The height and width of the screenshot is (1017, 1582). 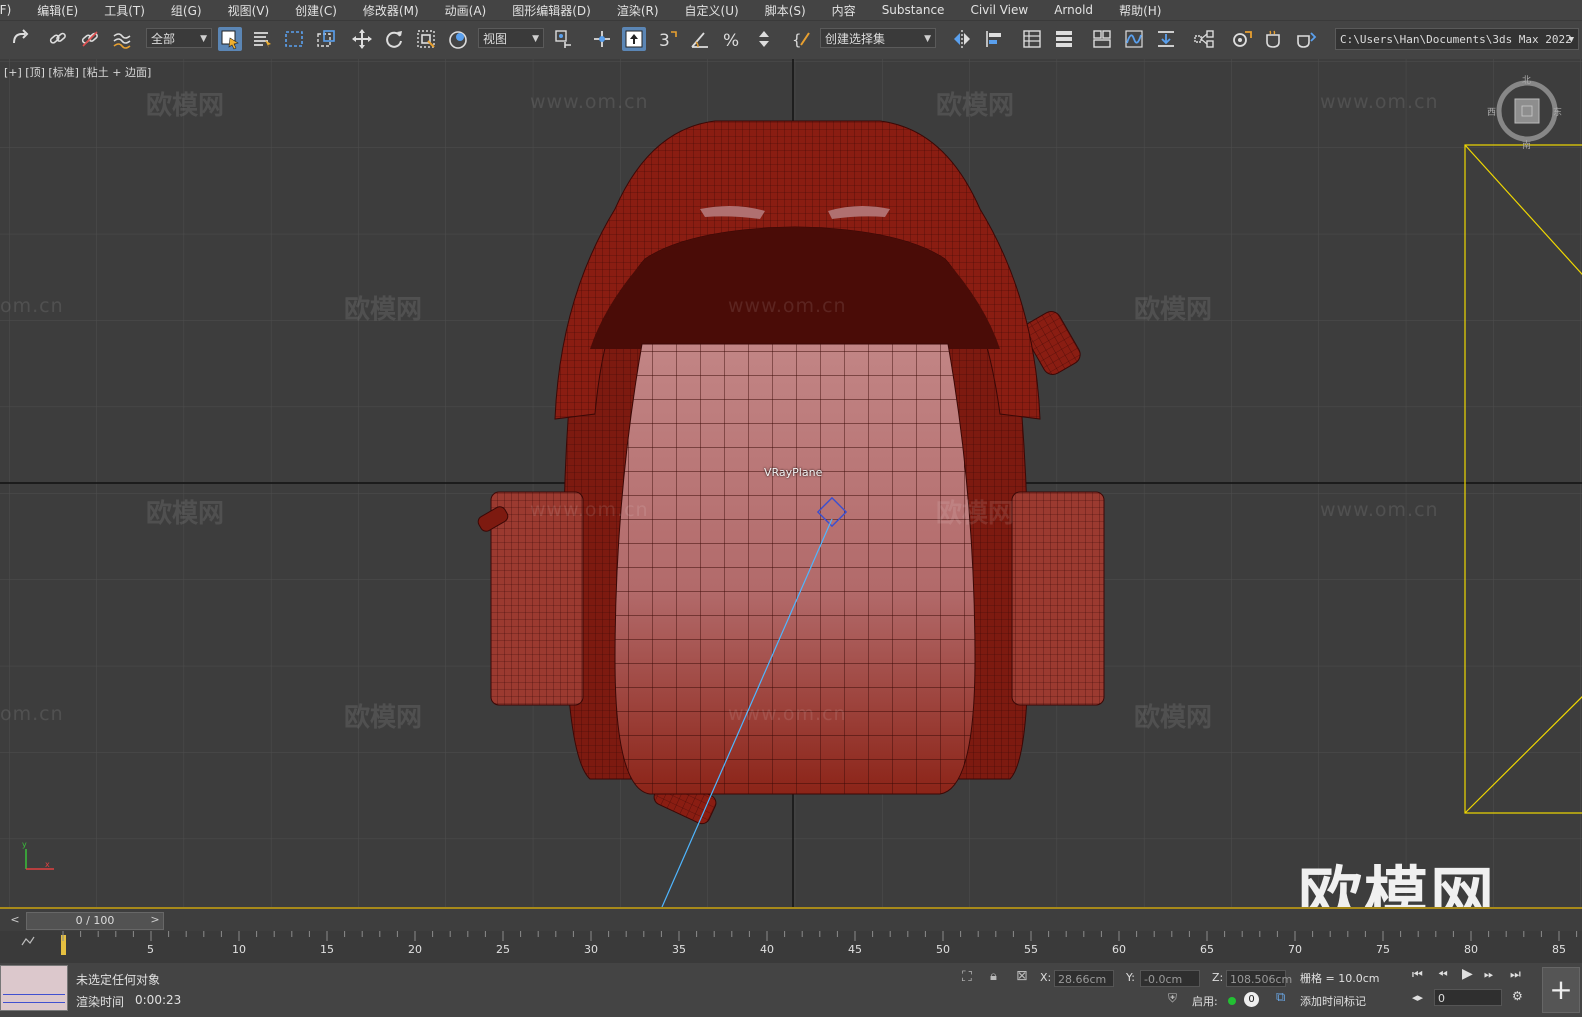 What do you see at coordinates (294, 39) in the screenshot?
I see `rectangular-selection-icon` at bounding box center [294, 39].